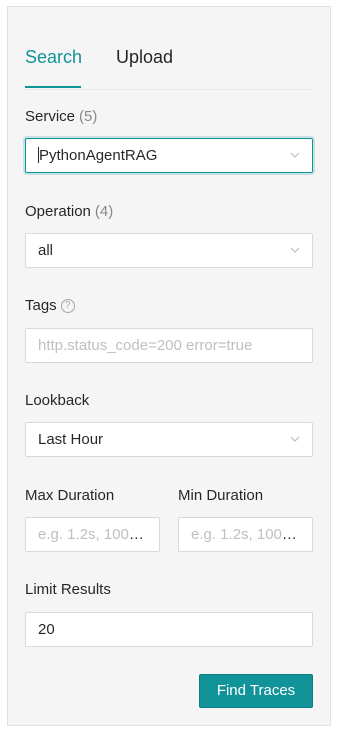 The width and height of the screenshot is (343, 737). Describe the element at coordinates (169, 629) in the screenshot. I see `limit-results-input: 20` at that location.